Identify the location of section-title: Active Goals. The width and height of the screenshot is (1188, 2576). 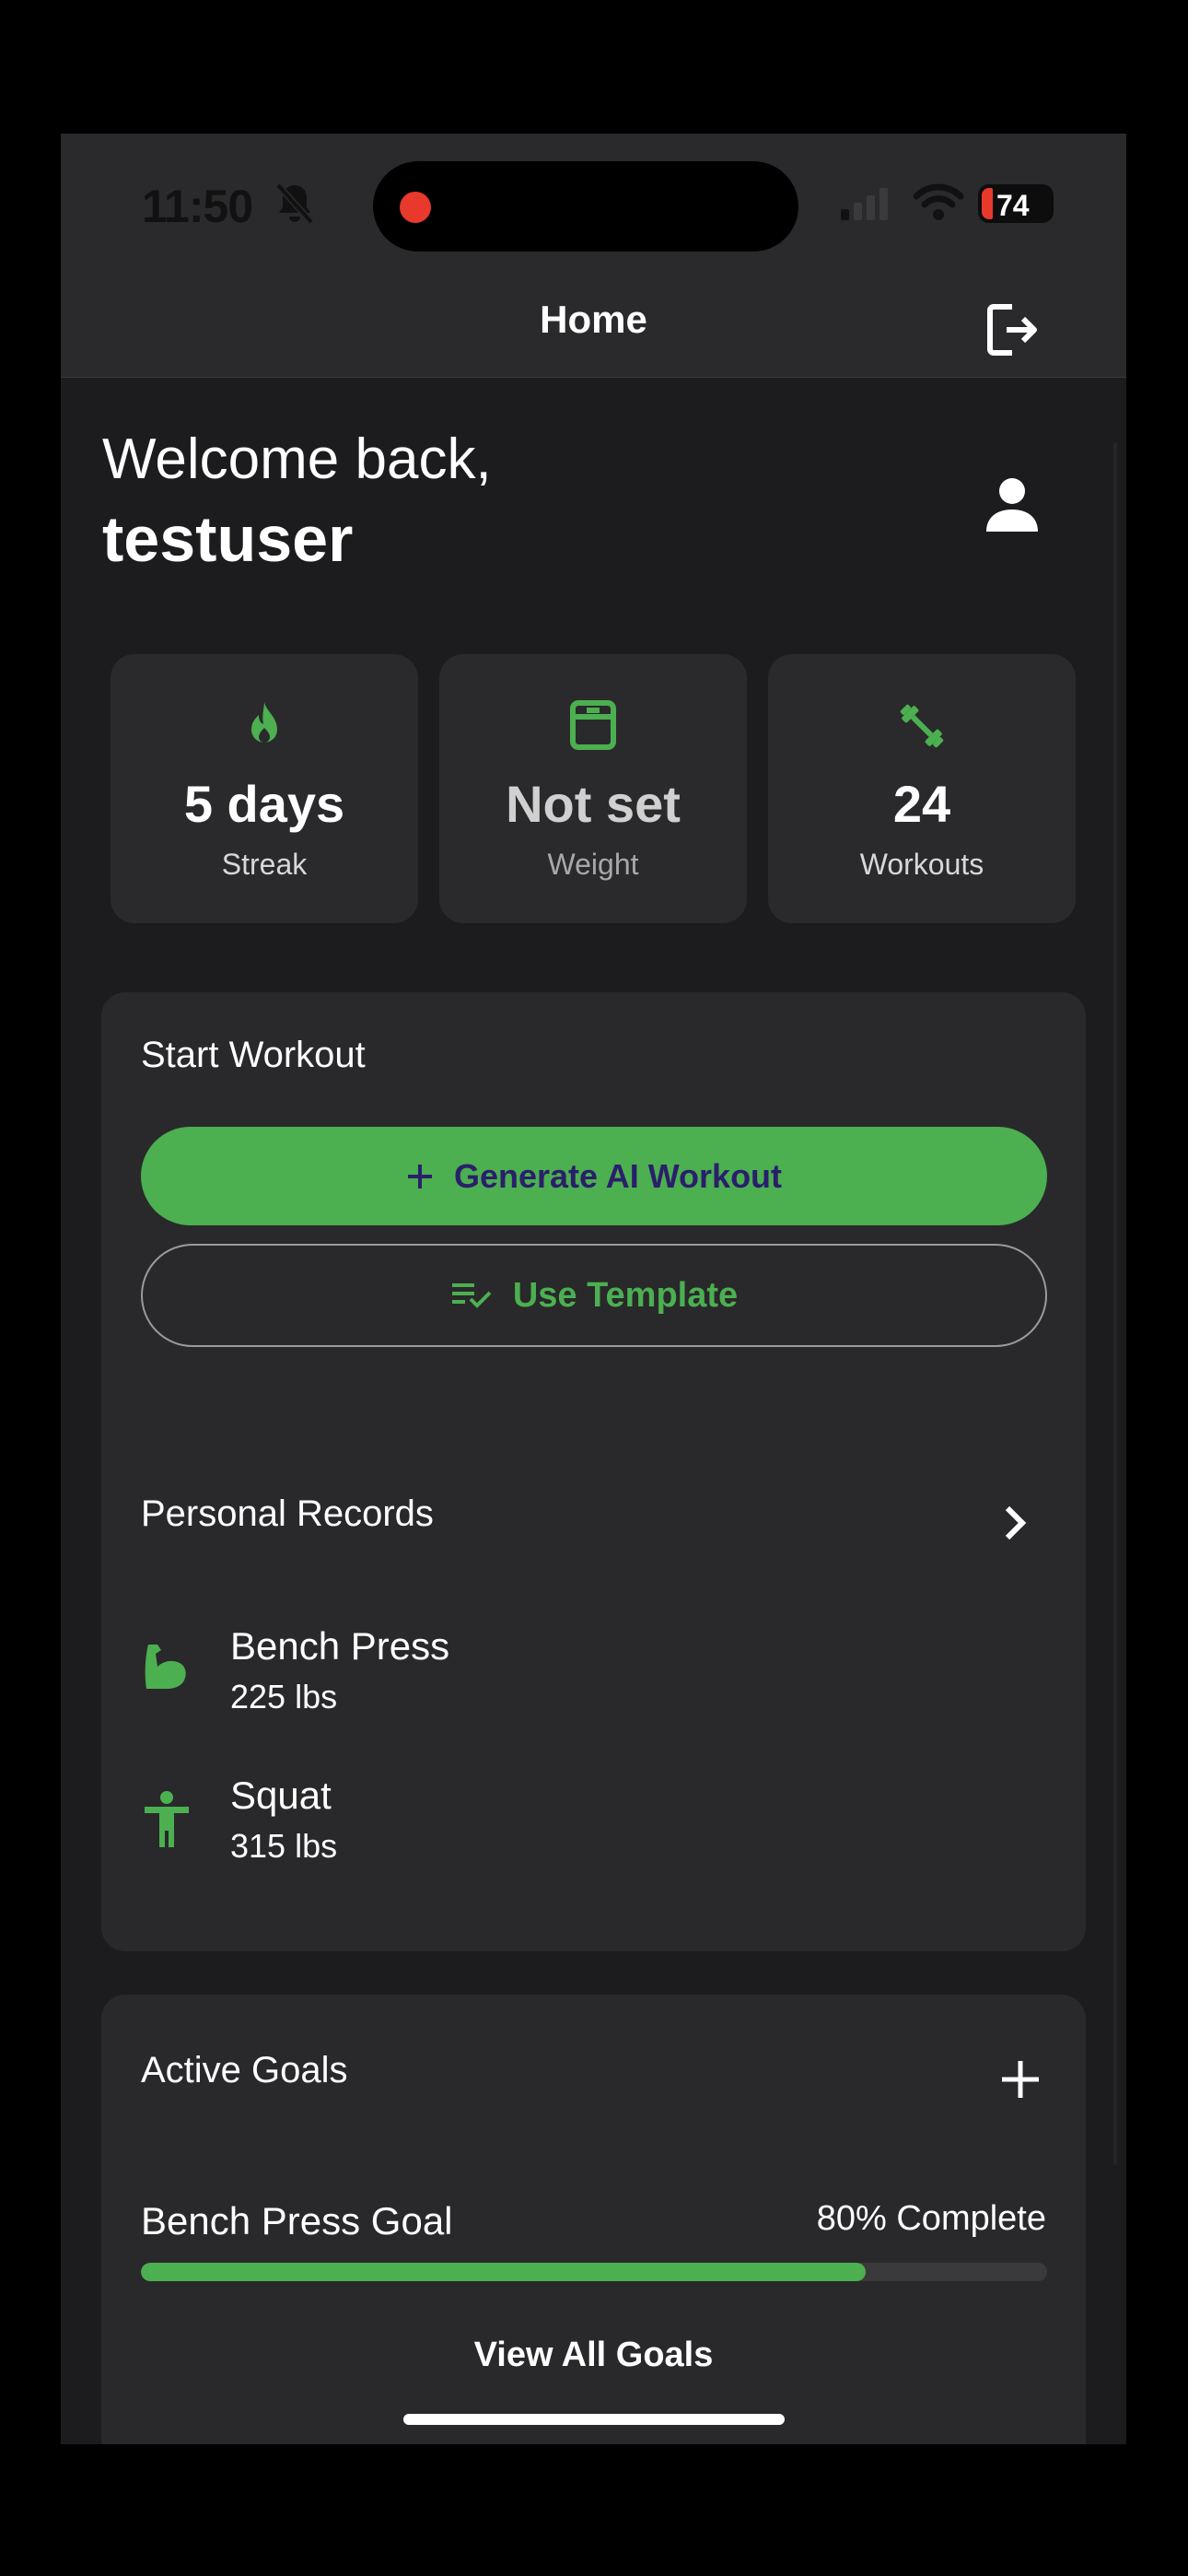
(244, 2070).